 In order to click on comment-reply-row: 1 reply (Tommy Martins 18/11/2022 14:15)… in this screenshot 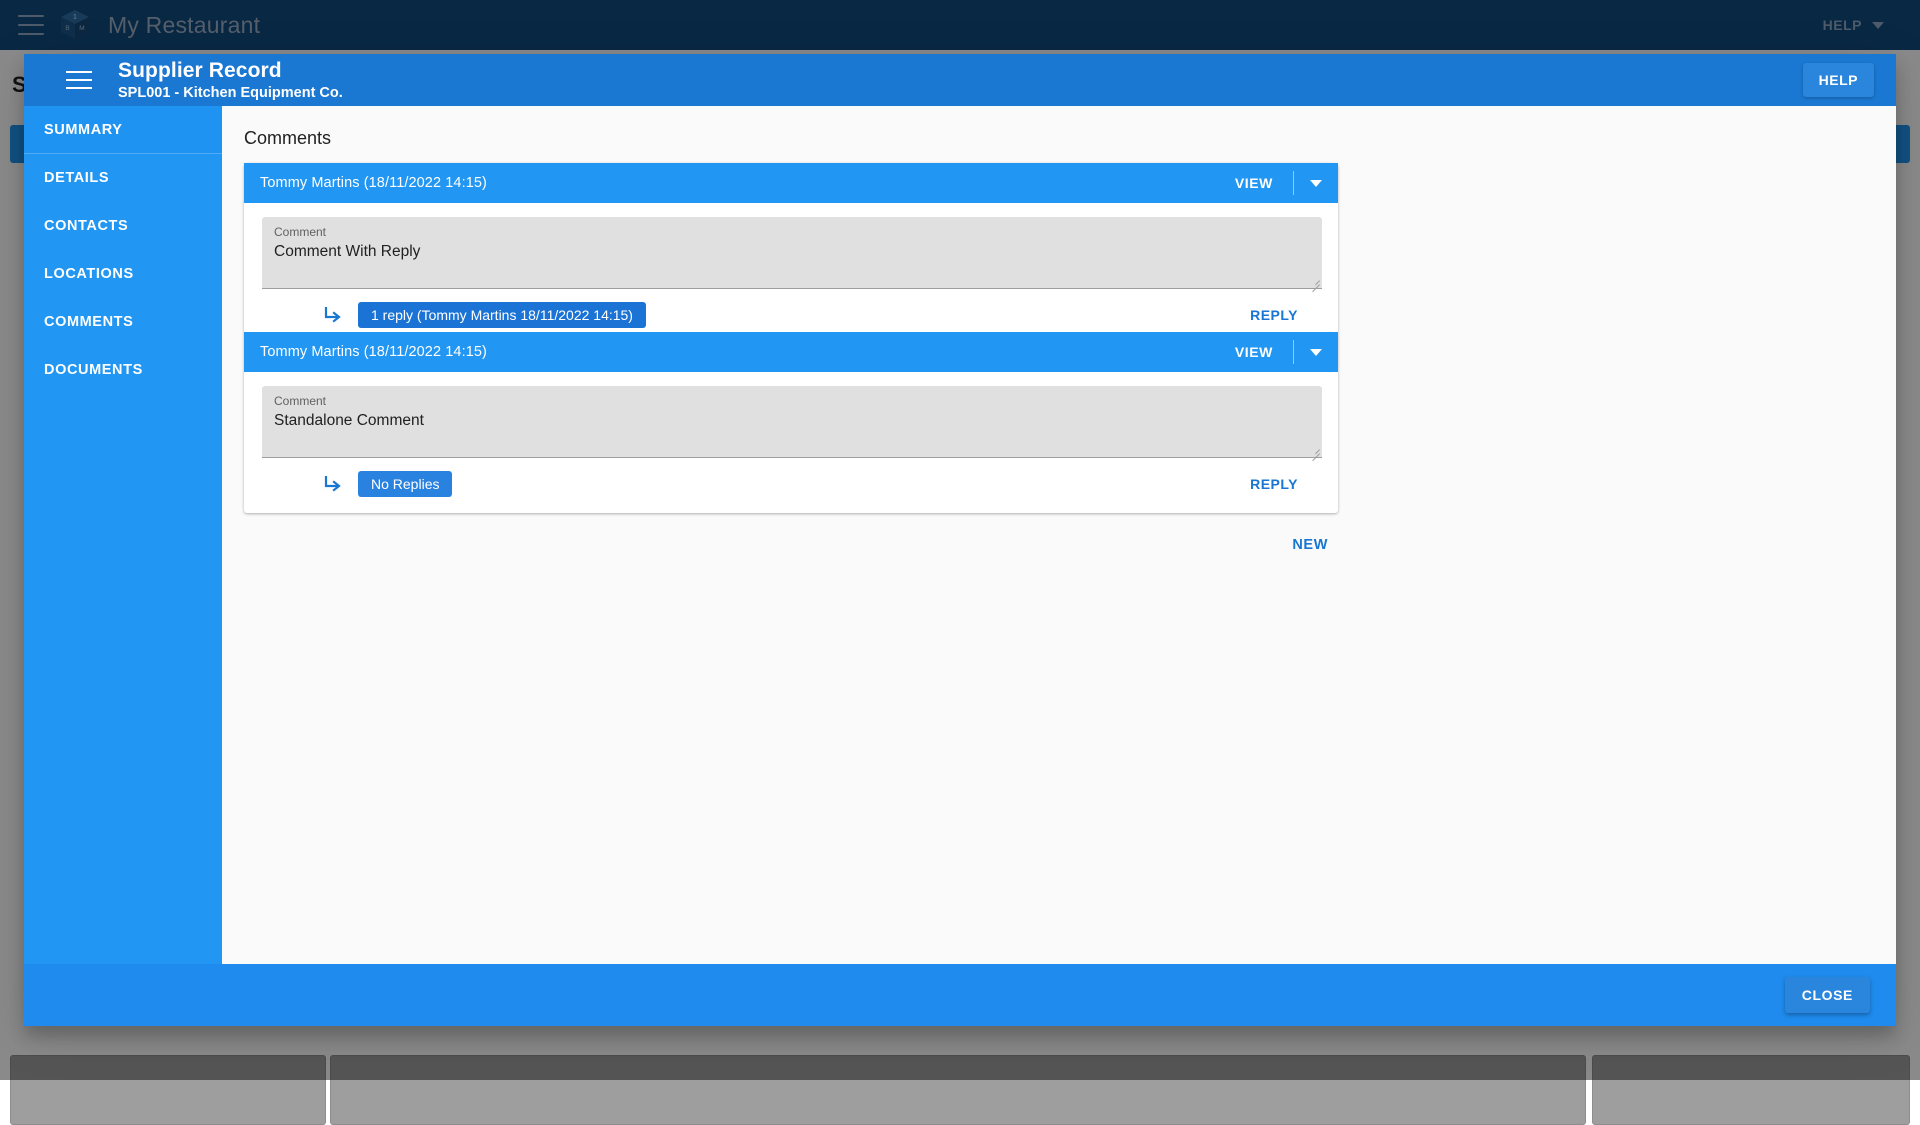, I will do `click(792, 310)`.